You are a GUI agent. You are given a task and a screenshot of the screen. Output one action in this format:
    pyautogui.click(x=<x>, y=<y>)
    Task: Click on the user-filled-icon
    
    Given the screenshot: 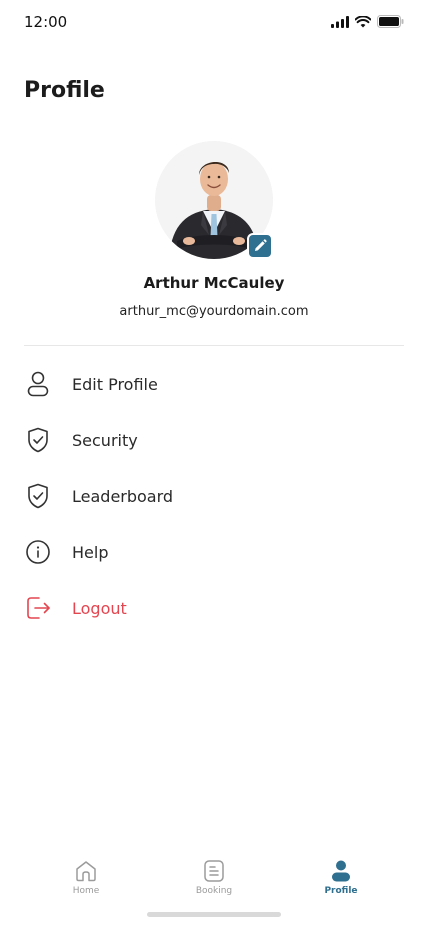 What is the action you would take?
    pyautogui.click(x=341, y=871)
    